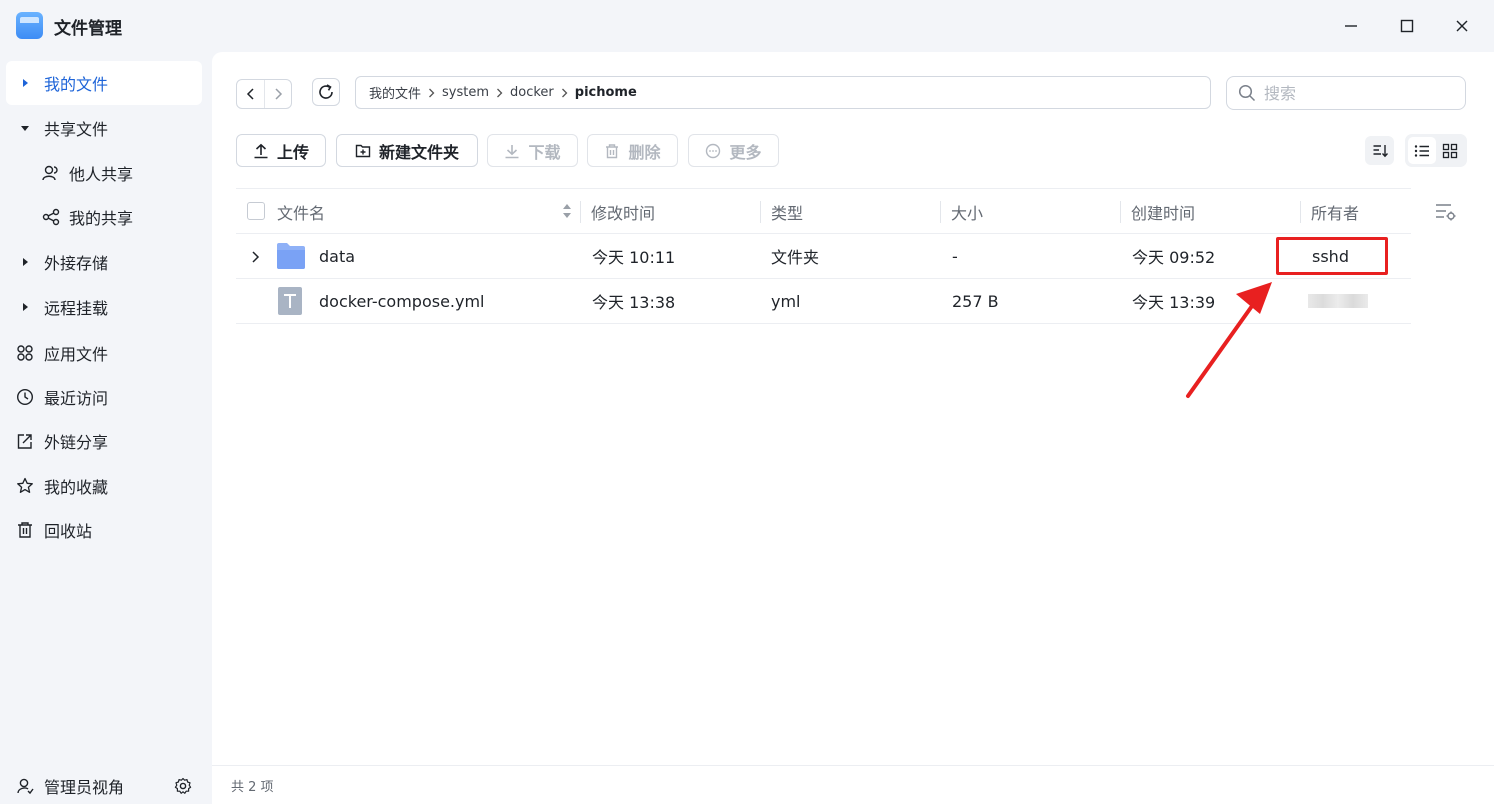 Image resolution: width=1494 pixels, height=804 pixels. I want to click on modified-time: 今天 10:11, so click(634, 257).